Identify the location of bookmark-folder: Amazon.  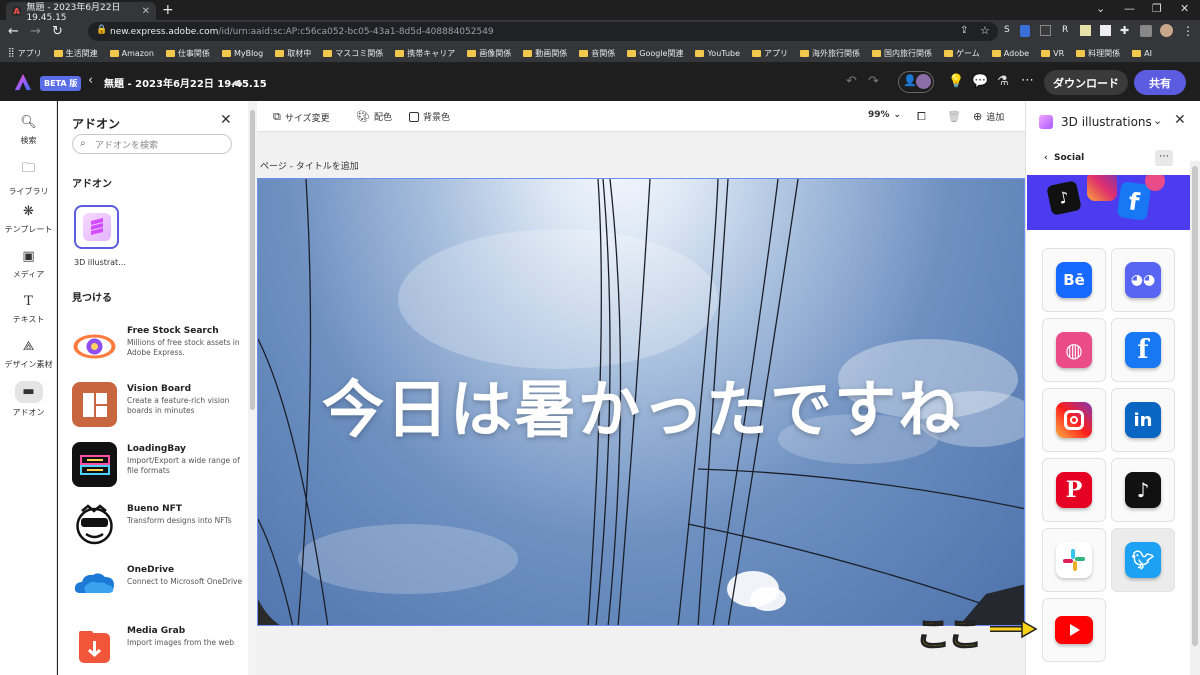
(131, 53).